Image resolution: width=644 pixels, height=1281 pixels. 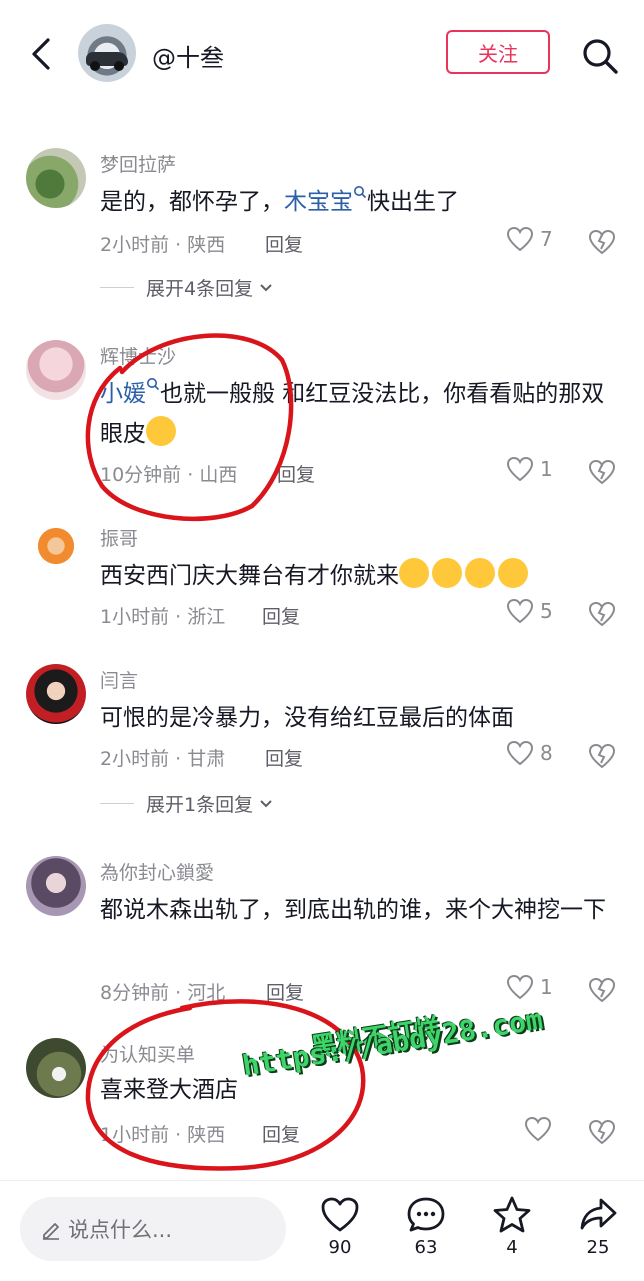 What do you see at coordinates (546, 239) in the screenshot?
I see `like-count: 7` at bounding box center [546, 239].